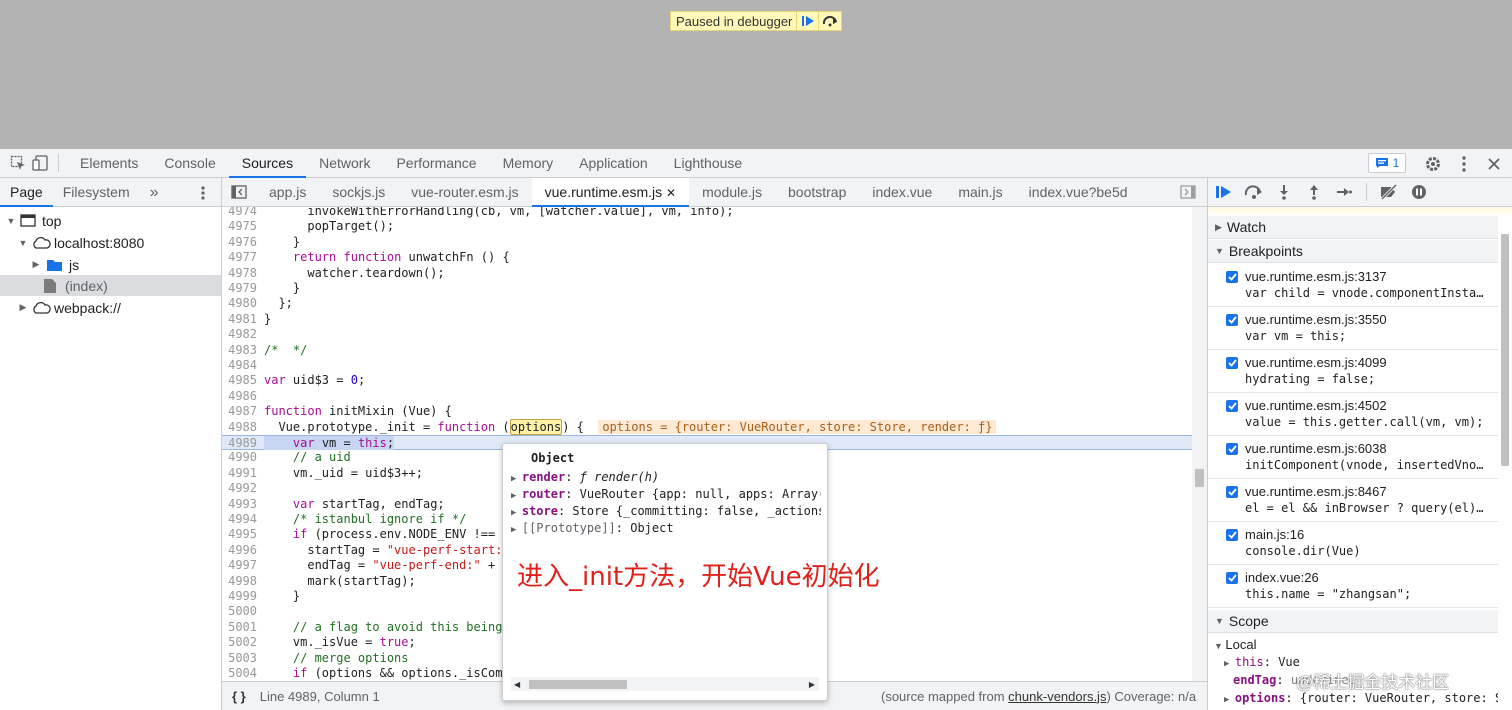 This screenshot has width=1512, height=710. Describe the element at coordinates (1262, 662) in the screenshot. I see `scope-var-this: ▶ this: Vue` at that location.